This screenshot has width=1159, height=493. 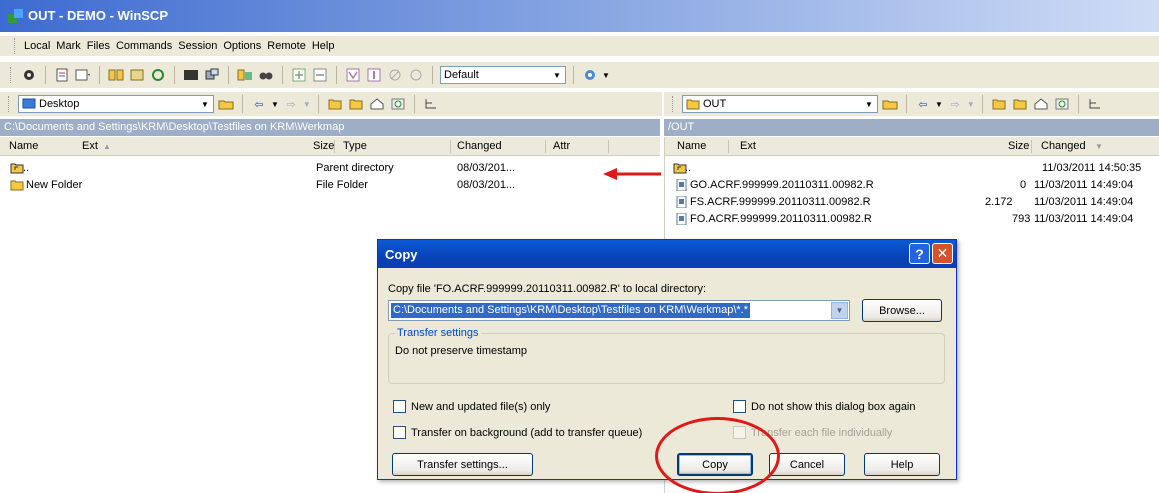 What do you see at coordinates (116, 75) in the screenshot?
I see `synchronize-icon` at bounding box center [116, 75].